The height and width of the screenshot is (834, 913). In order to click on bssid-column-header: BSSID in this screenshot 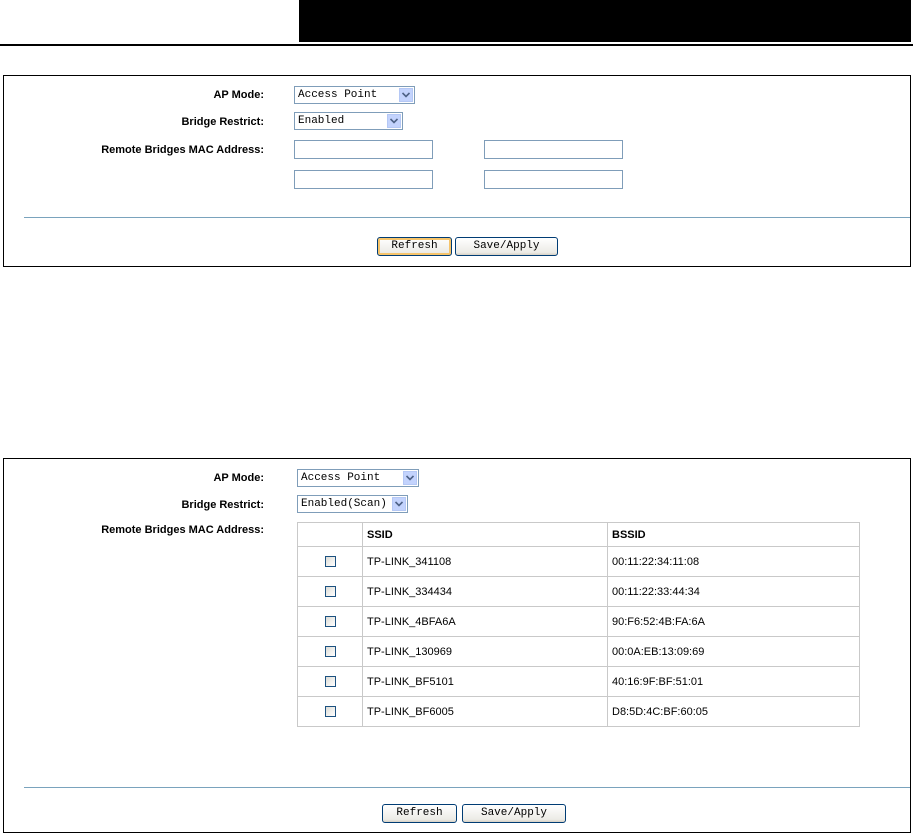, I will do `click(733, 534)`.